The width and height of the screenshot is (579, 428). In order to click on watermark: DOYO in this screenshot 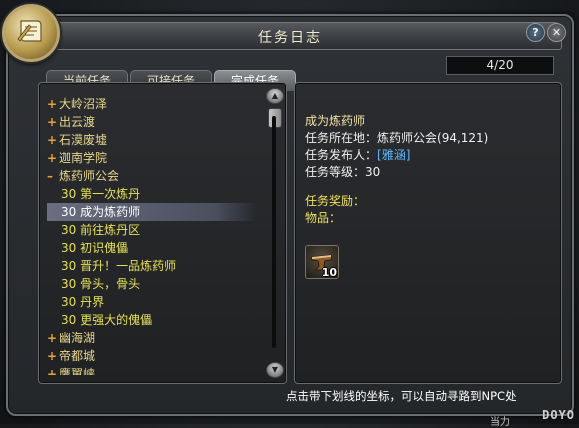, I will do `click(558, 415)`.